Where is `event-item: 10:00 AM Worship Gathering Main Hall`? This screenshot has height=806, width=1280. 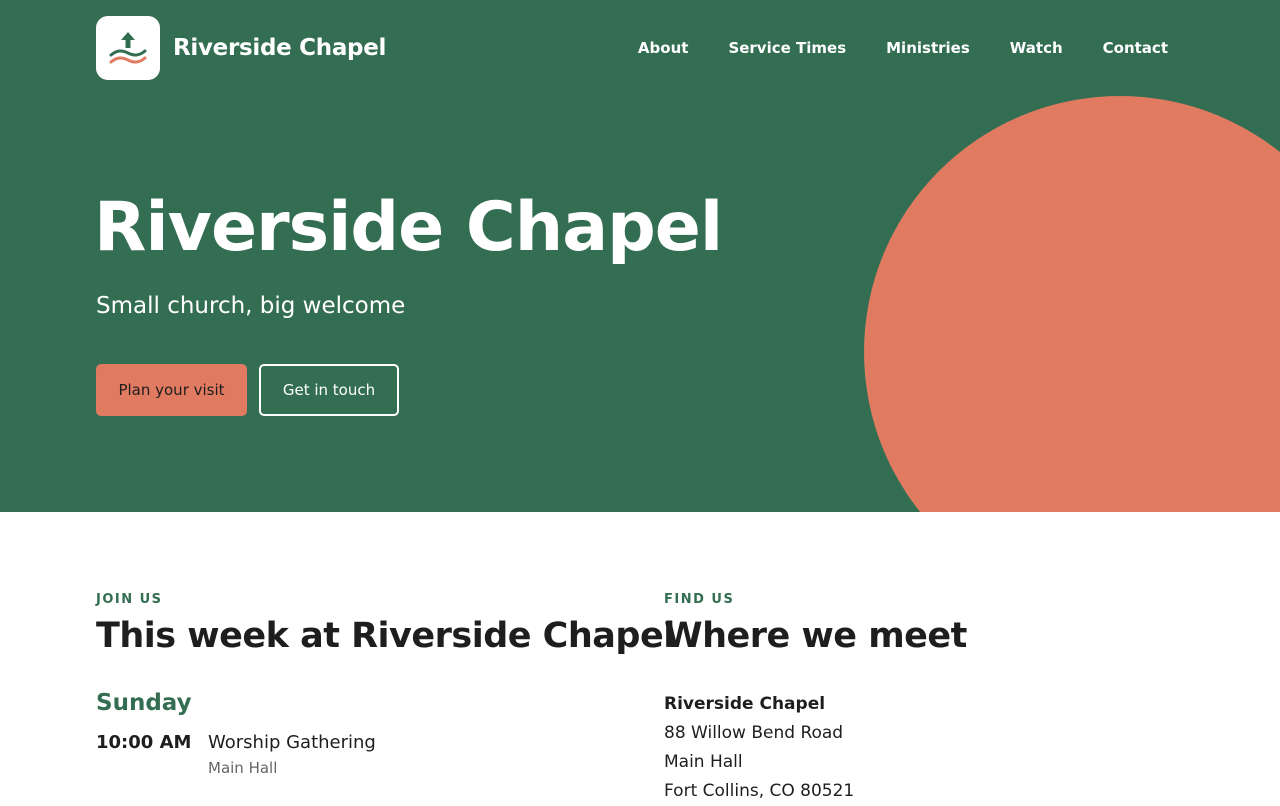 event-item: 10:00 AM Worship Gathering Main Hall is located at coordinates (366, 754).